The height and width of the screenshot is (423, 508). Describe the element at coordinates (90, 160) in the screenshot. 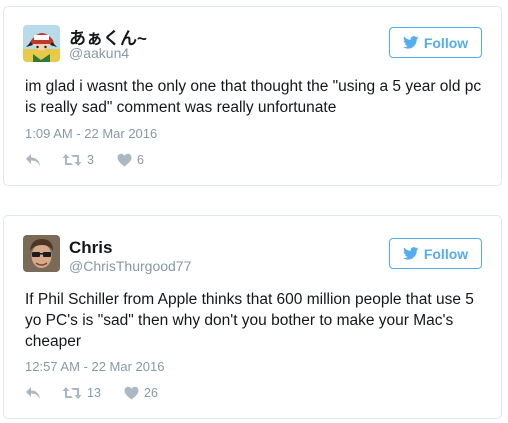

I see `retweet-count: 3` at that location.